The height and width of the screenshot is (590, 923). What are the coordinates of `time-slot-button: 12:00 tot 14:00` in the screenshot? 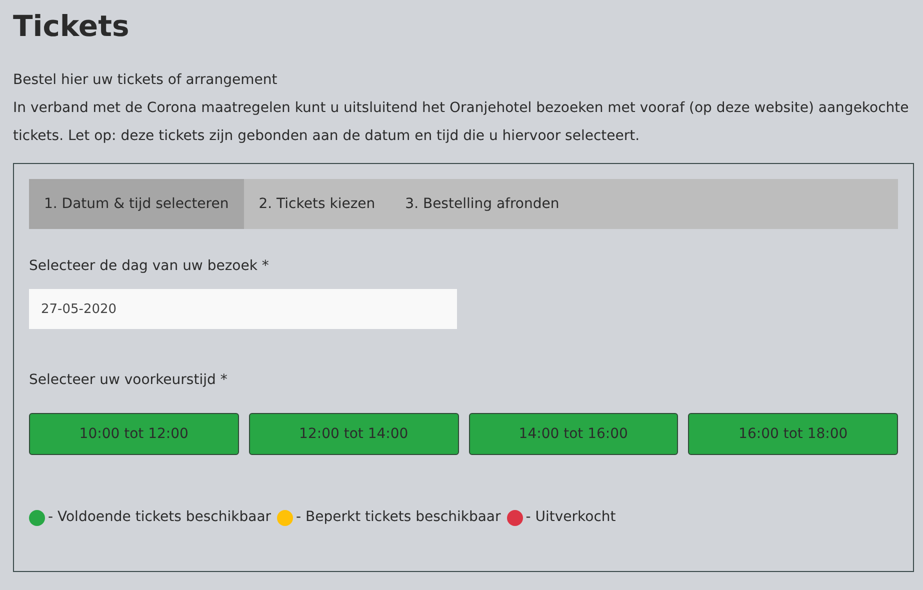 It's located at (353, 434).